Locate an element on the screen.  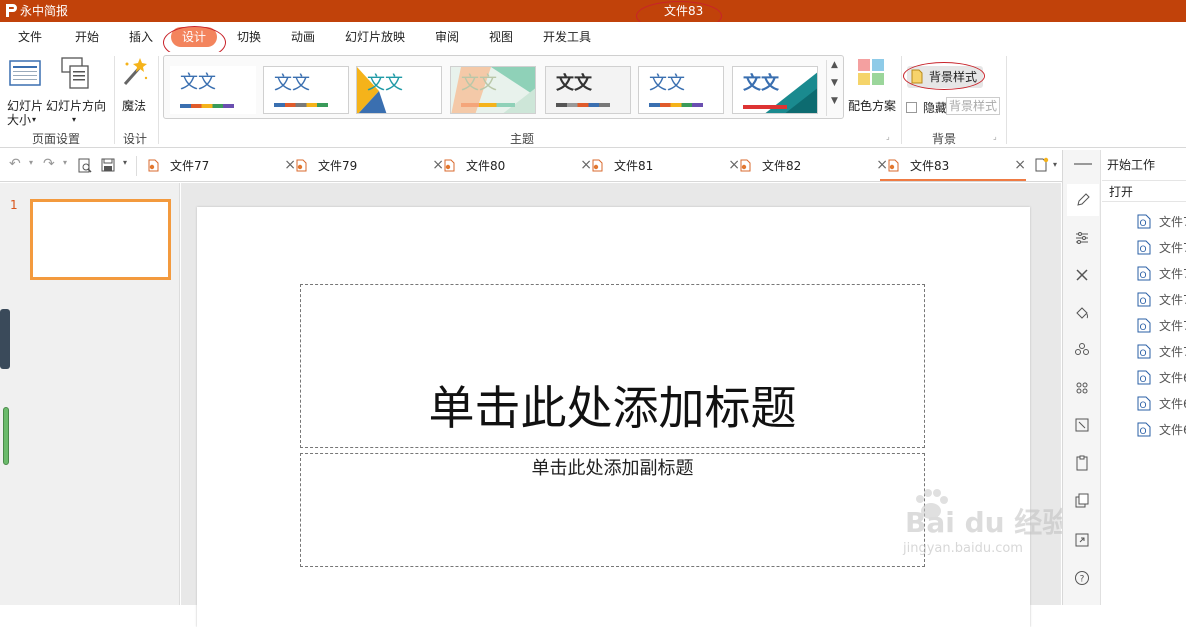
background-style-small-button: 背景样式 is located at coordinates (973, 106).